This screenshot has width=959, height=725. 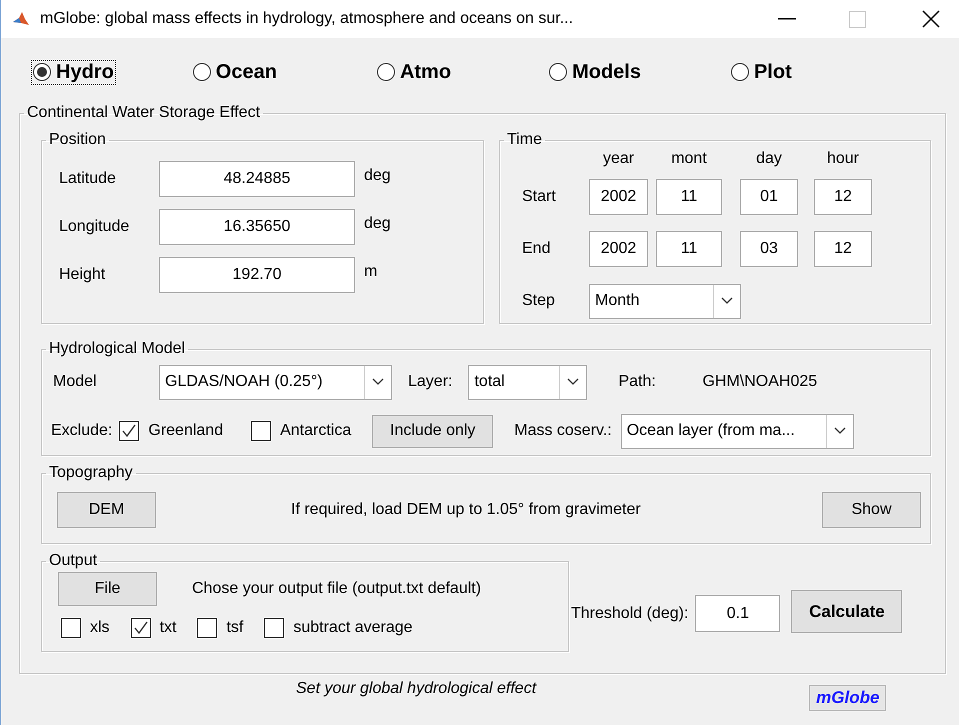 What do you see at coordinates (769, 197) in the screenshot?
I see `text-field: 01` at bounding box center [769, 197].